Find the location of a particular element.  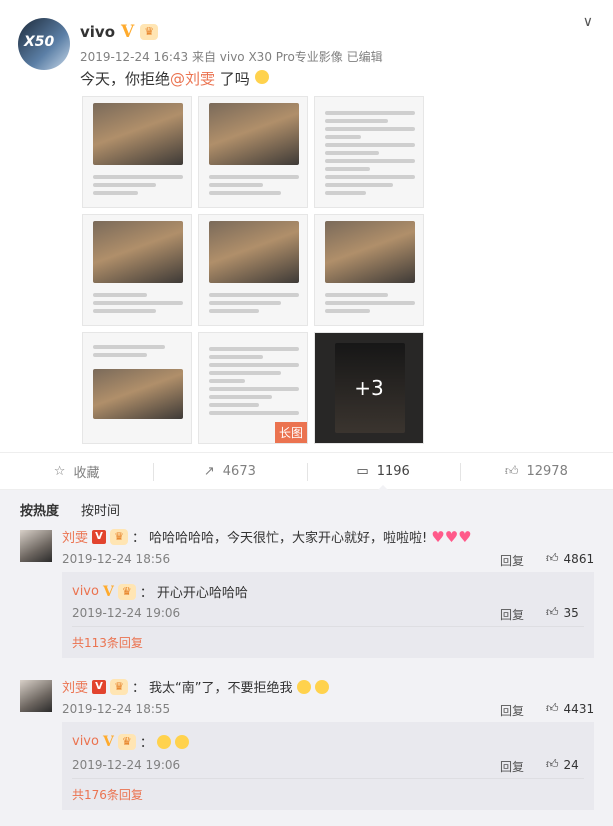

star-icon: ☆ is located at coordinates (59, 471).